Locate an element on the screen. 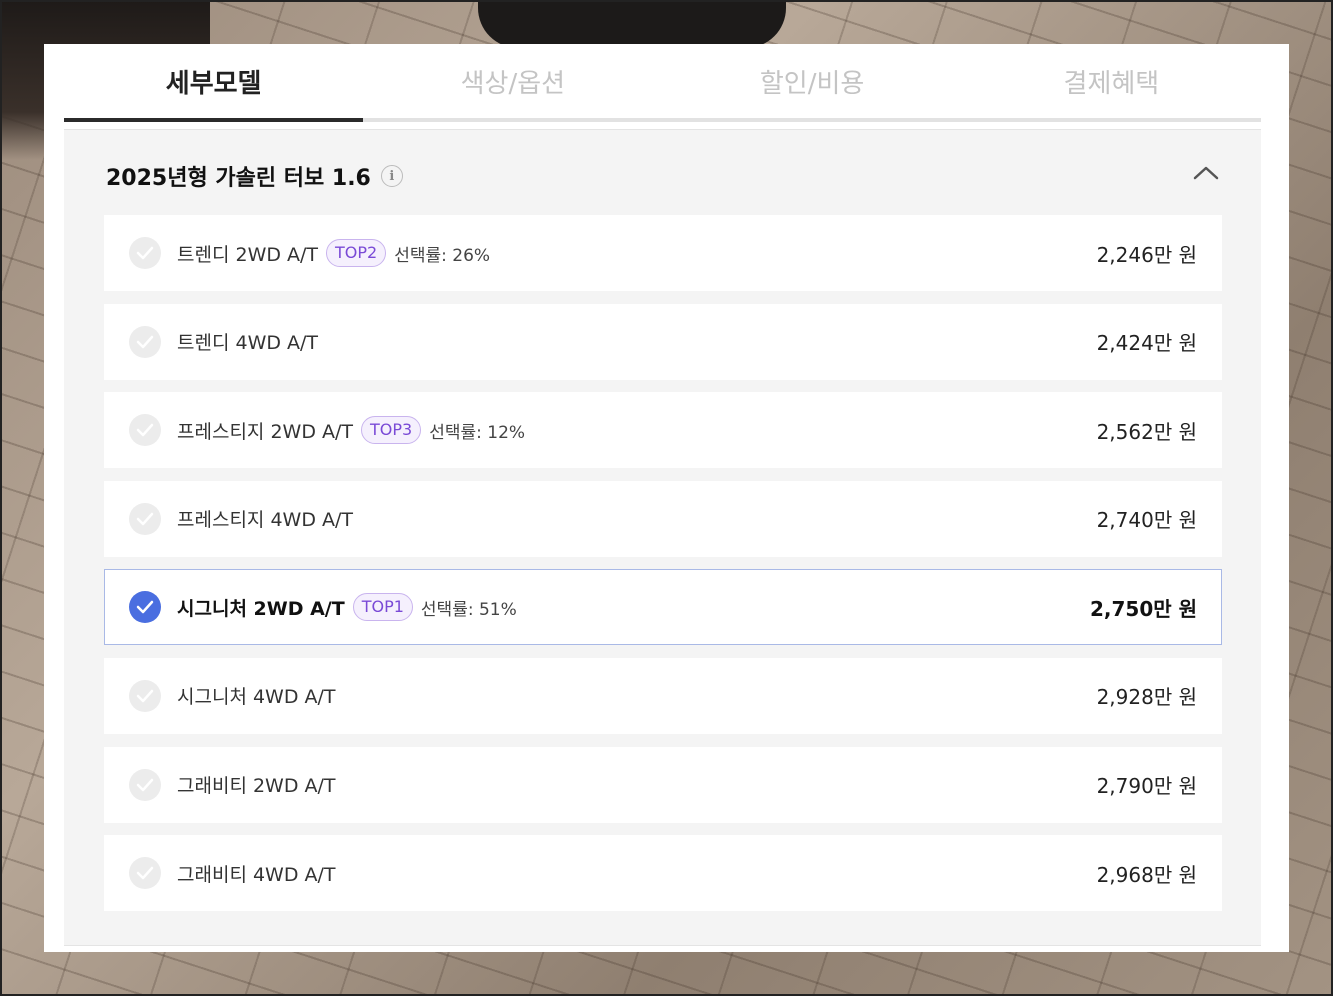 The image size is (1333, 996). model-name: 그래비티 4WD A/T is located at coordinates (256, 874).